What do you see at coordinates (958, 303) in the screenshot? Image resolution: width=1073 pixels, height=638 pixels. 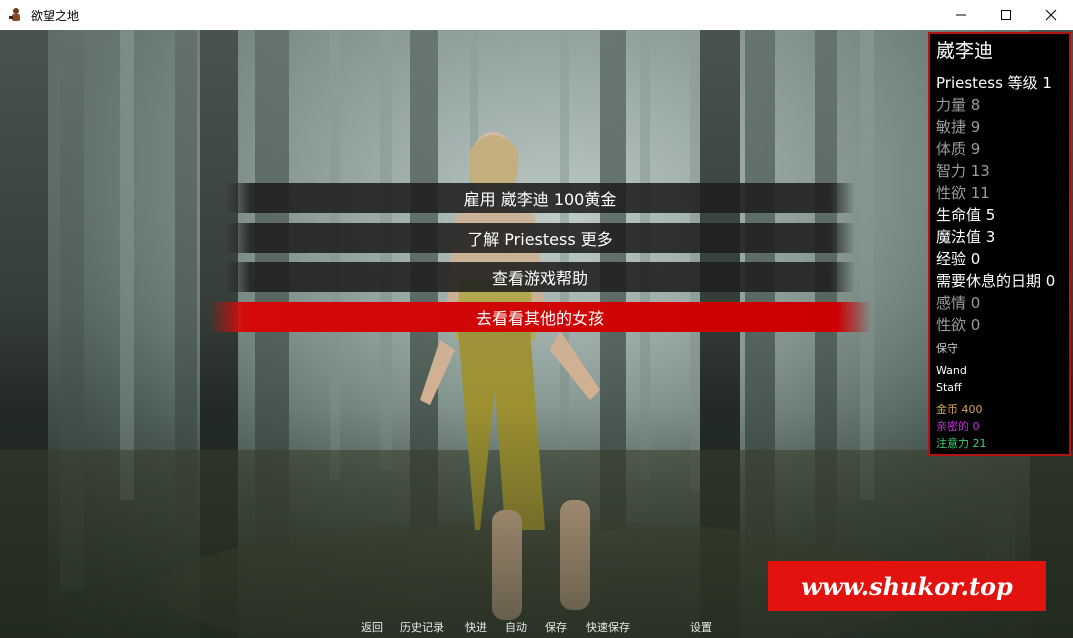 I see `stat-affection: 感情 0` at bounding box center [958, 303].